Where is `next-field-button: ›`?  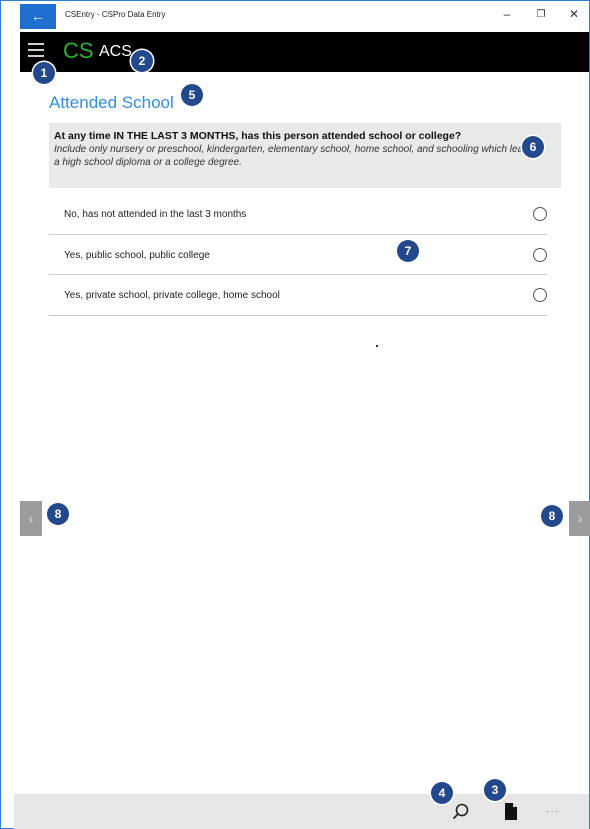 next-field-button: › is located at coordinates (579, 518).